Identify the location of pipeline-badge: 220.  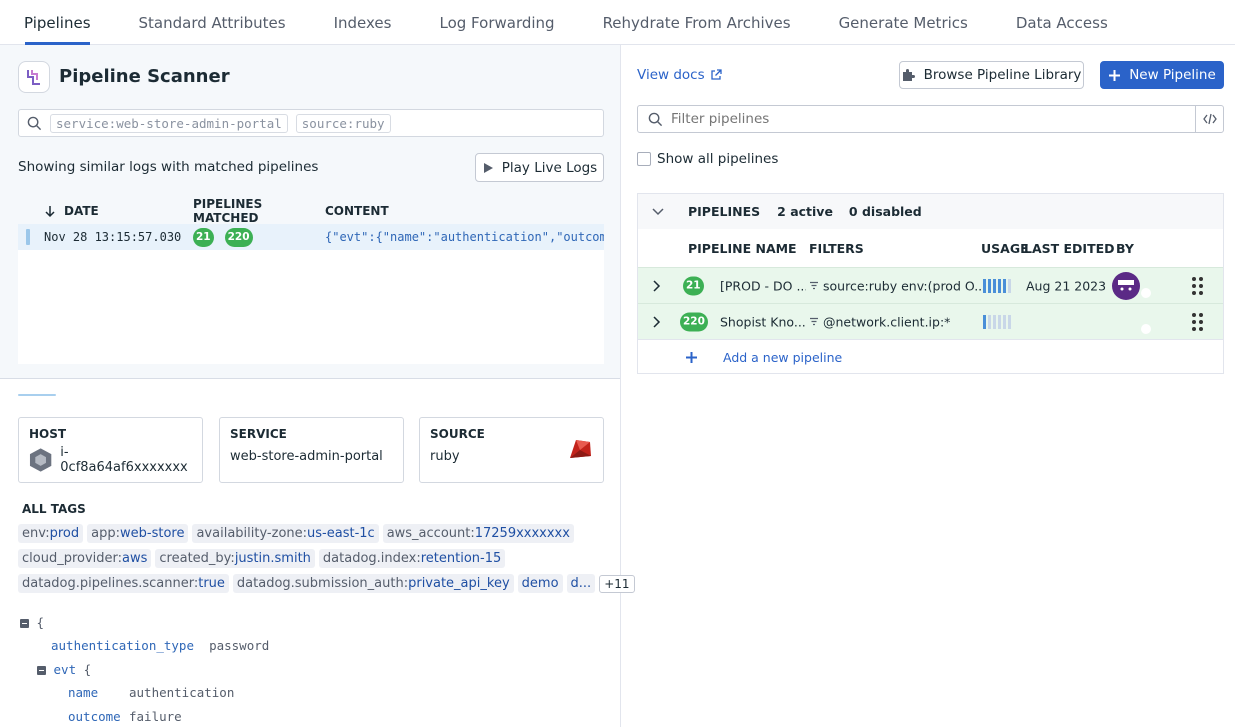
(238, 237).